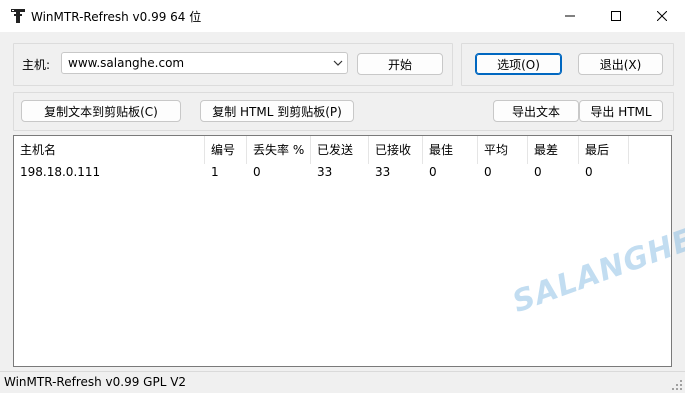  I want to click on column-header-number: 编号, so click(226, 150).